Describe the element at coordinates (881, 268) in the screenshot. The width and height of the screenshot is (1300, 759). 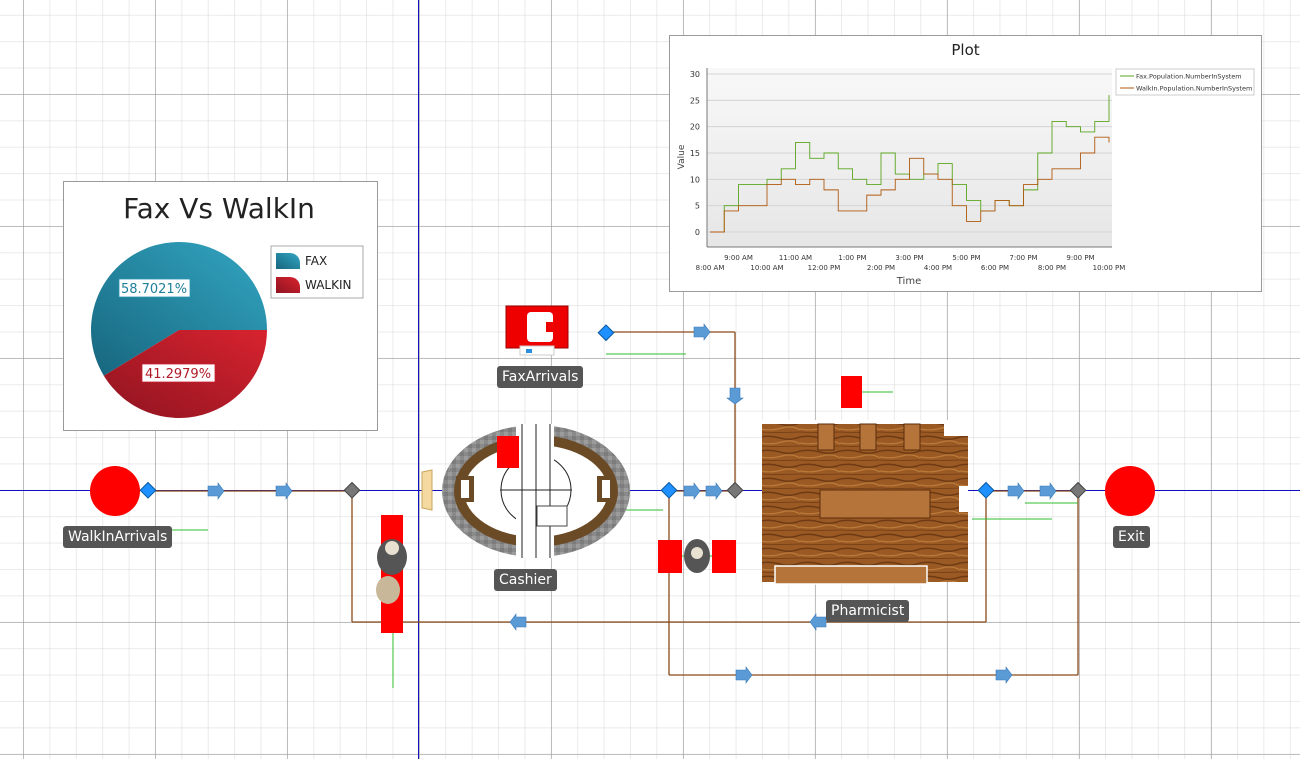
I see `plot-x-tick-label: 2:00 PM` at that location.